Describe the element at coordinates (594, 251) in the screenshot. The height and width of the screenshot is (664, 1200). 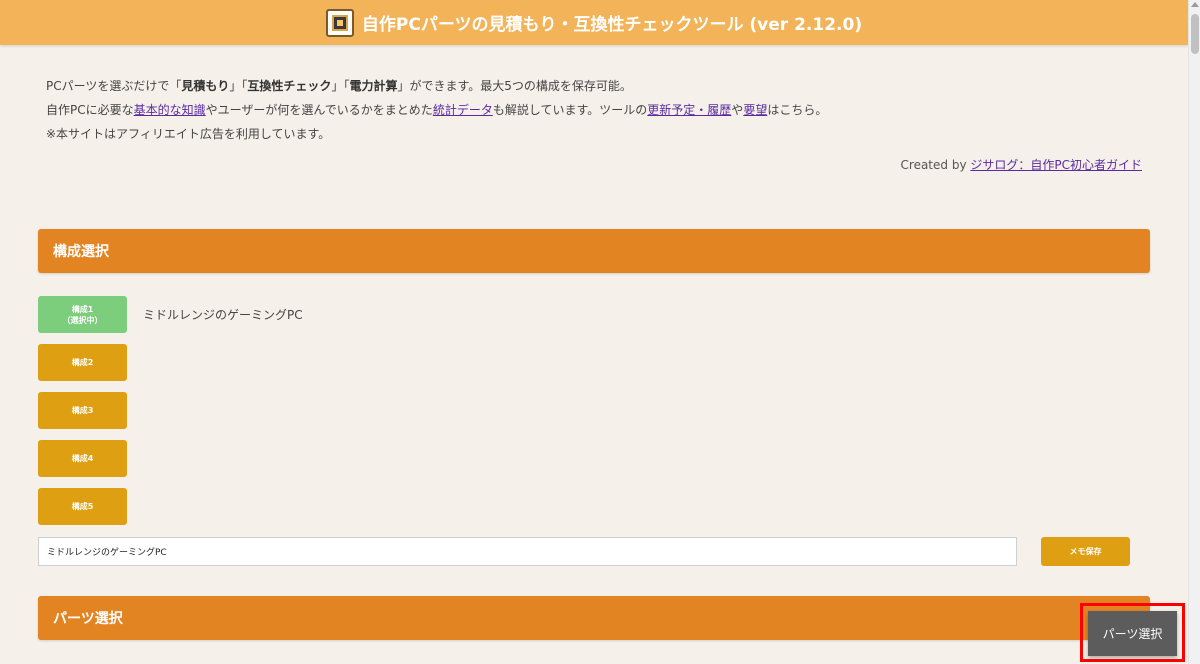
I see `config-section-header: 構成選択` at that location.